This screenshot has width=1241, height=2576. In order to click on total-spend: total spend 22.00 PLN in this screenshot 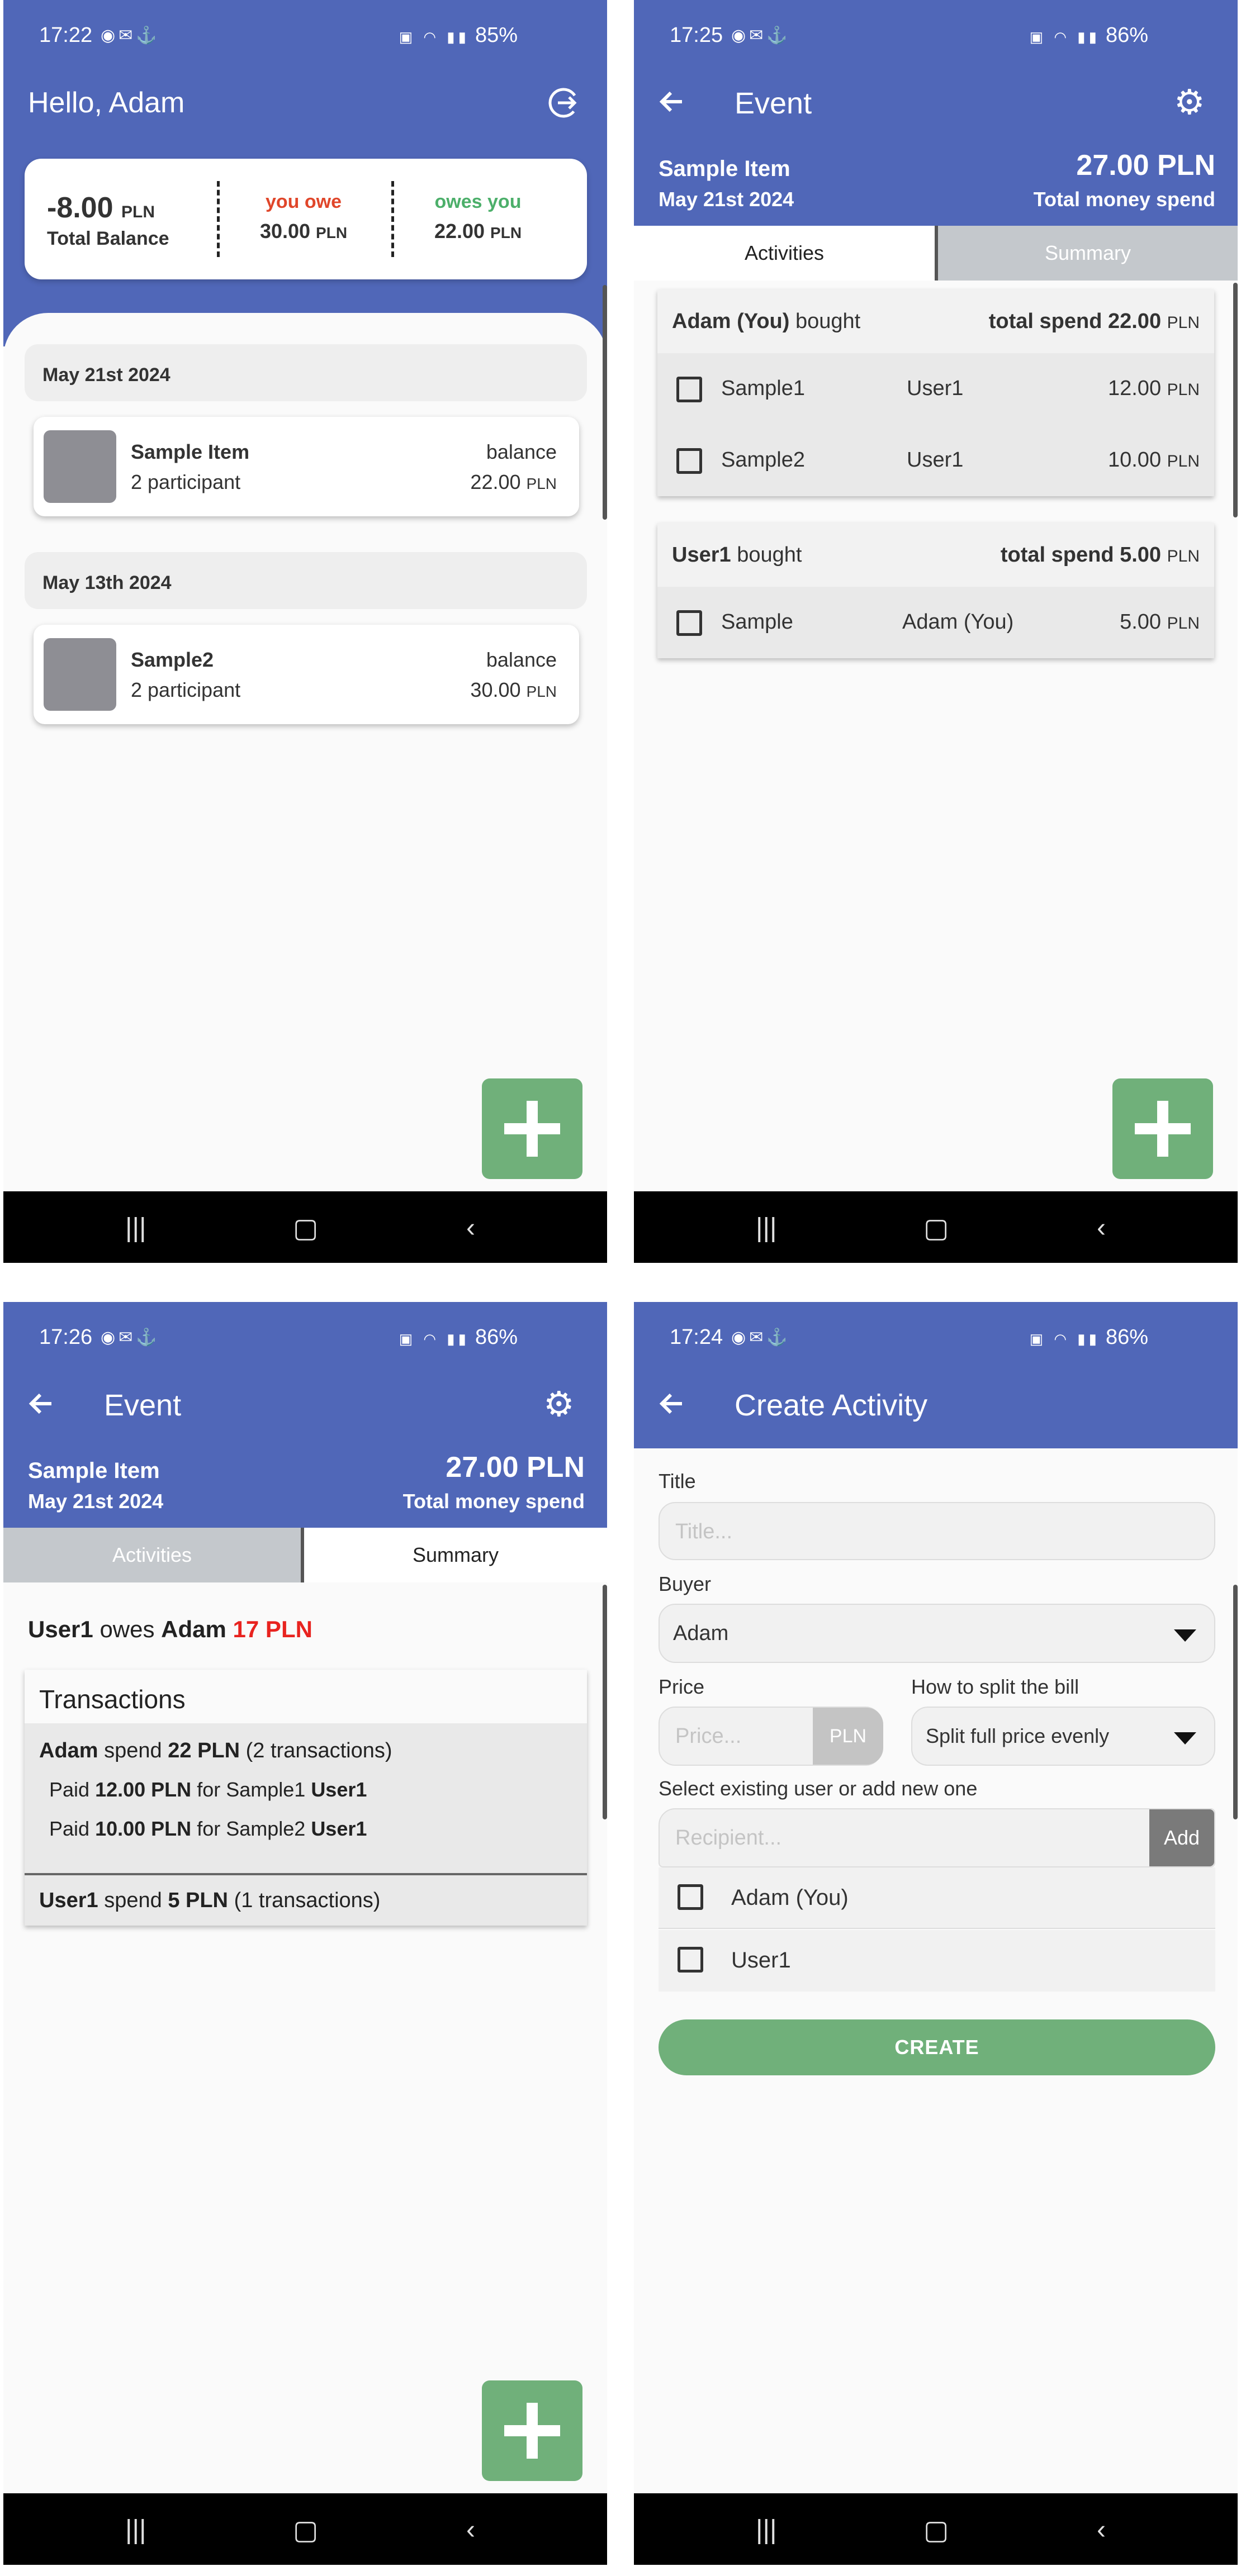, I will do `click(1094, 322)`.